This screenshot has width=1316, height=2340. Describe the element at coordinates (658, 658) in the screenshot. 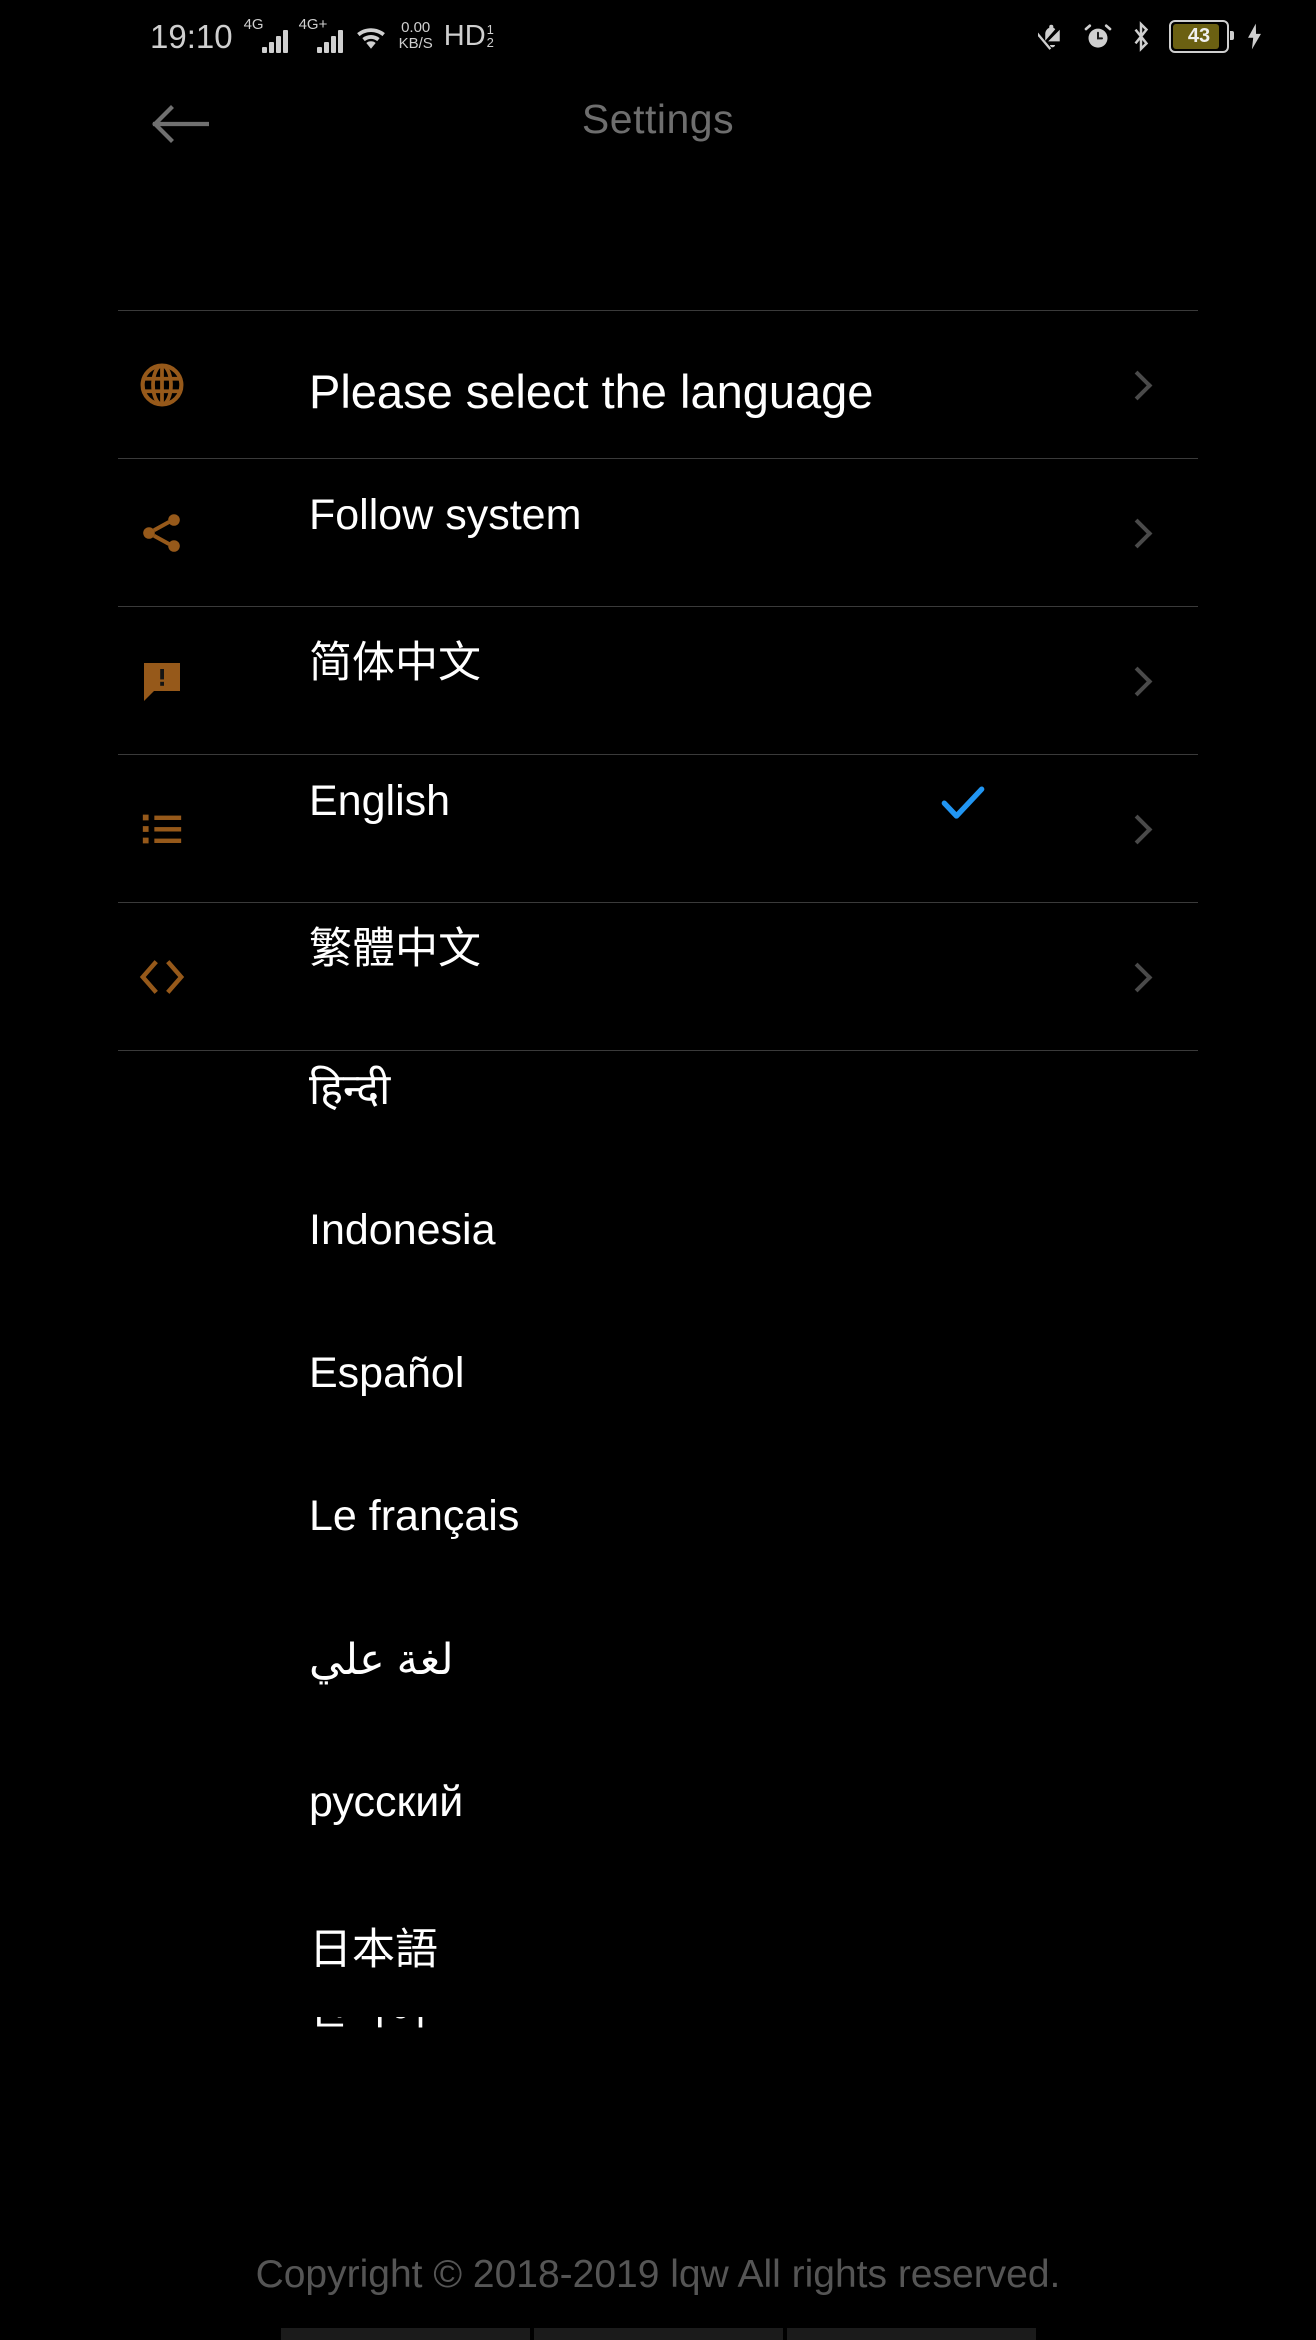

I see `language-option: 简体中文` at that location.